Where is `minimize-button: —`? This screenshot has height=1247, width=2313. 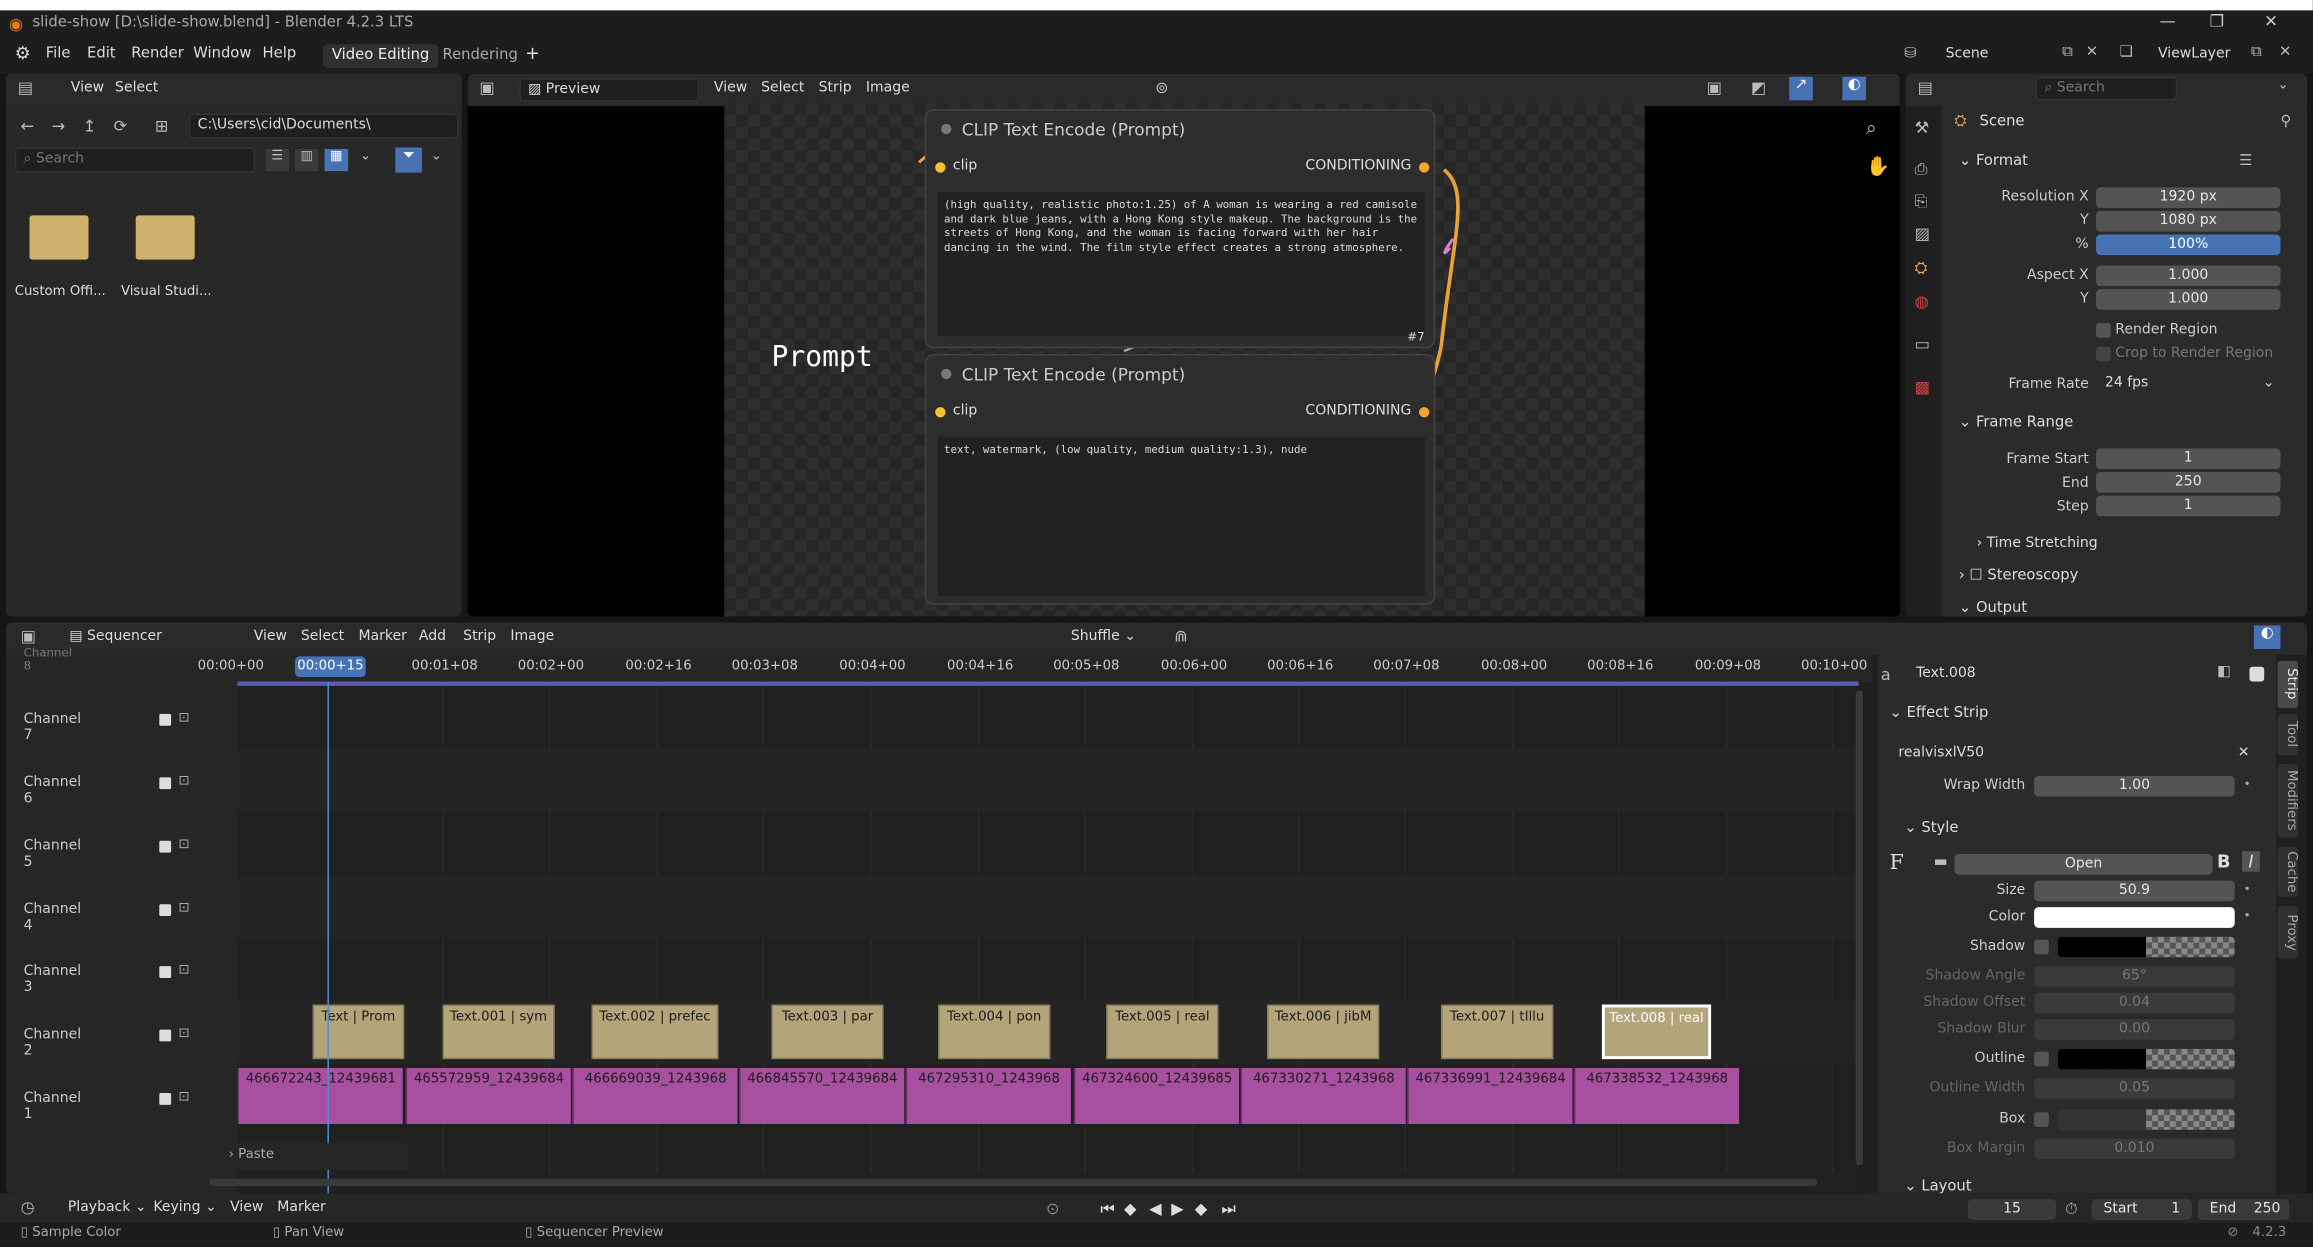
minimize-button: — is located at coordinates (2167, 21).